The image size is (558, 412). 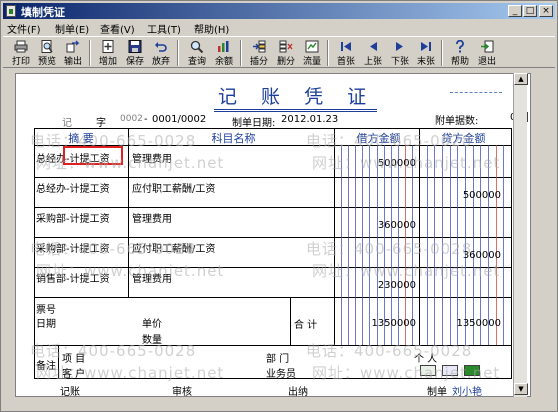 I want to click on menu-help: 帮助(H), so click(x=211, y=28).